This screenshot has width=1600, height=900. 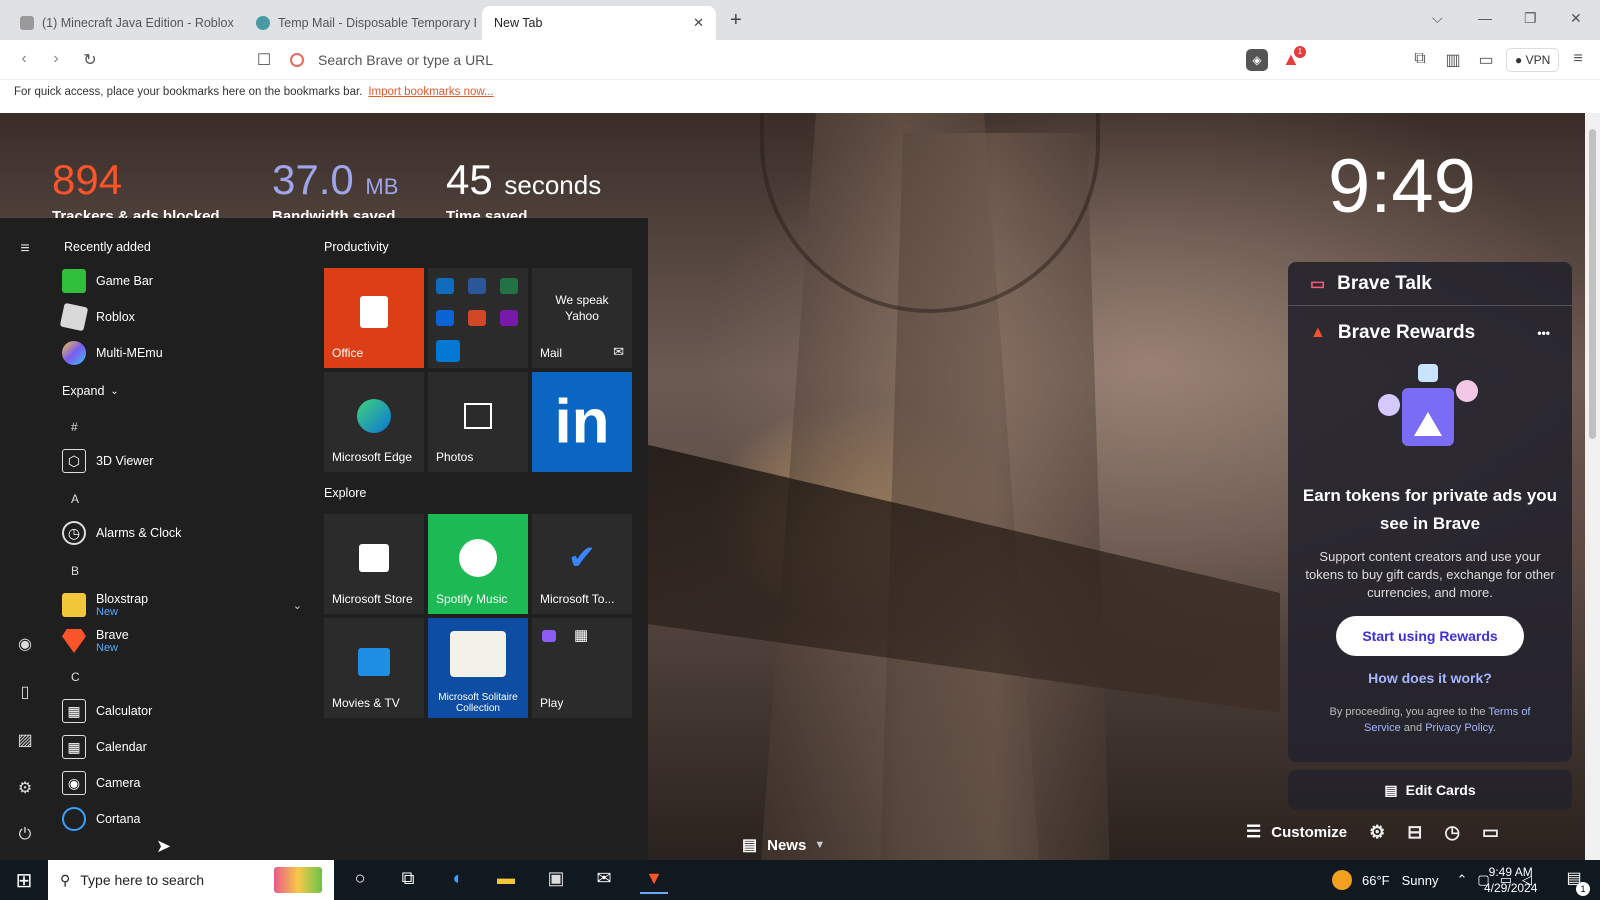 What do you see at coordinates (783, 845) in the screenshot?
I see `news-button: ▤ News ▼` at bounding box center [783, 845].